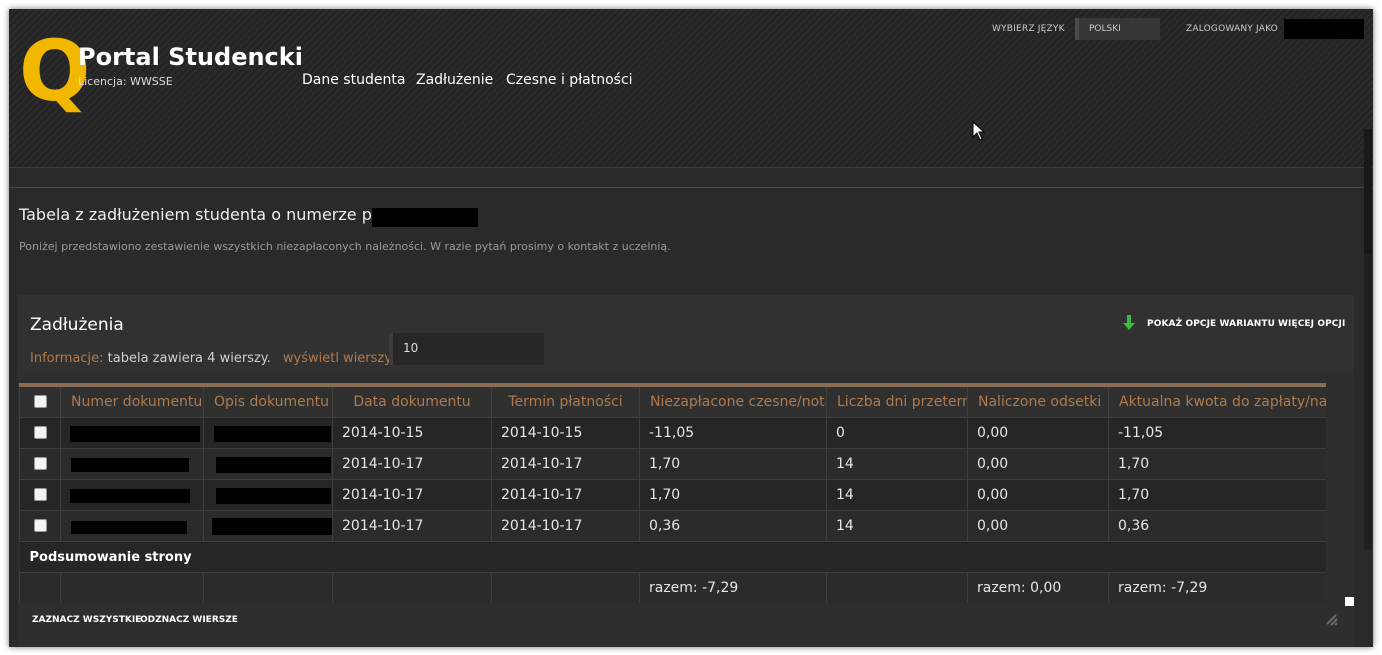 This screenshot has height=655, width=1382. I want to click on header-checkbox-cell, so click(40, 400).